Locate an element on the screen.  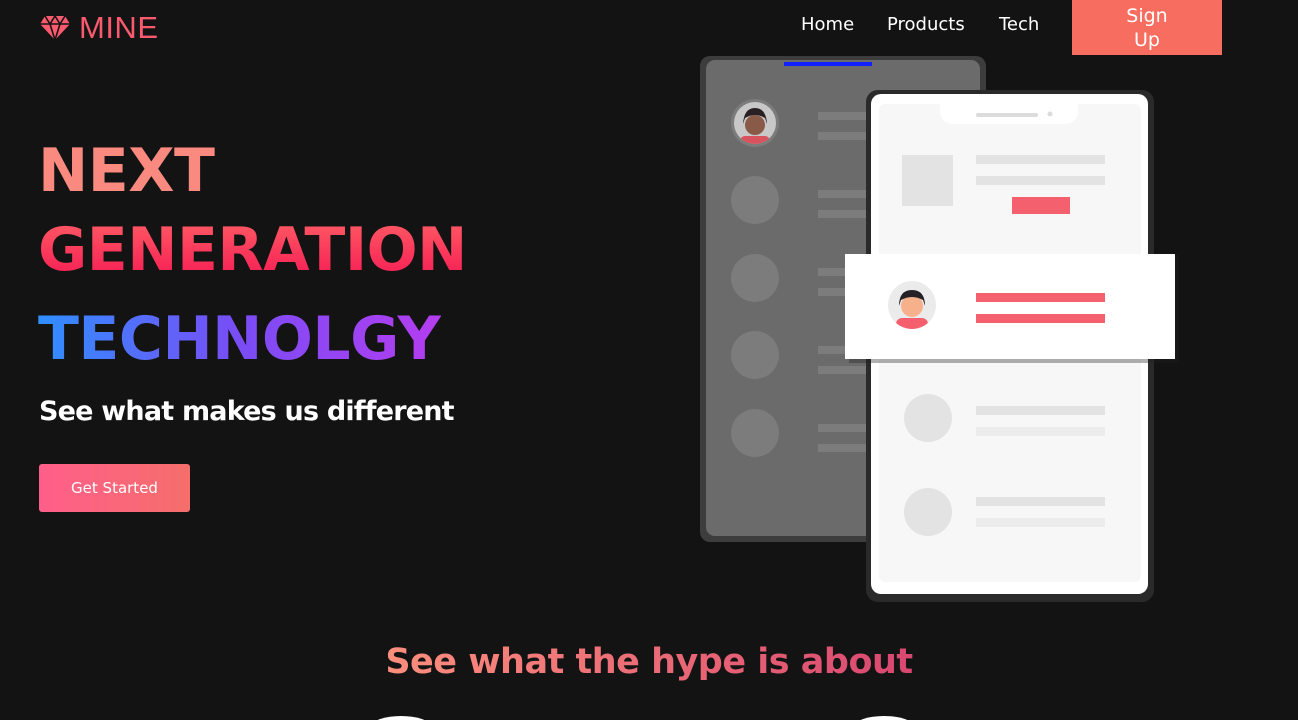
nav-link-tech: Tech is located at coordinates (1019, 24).